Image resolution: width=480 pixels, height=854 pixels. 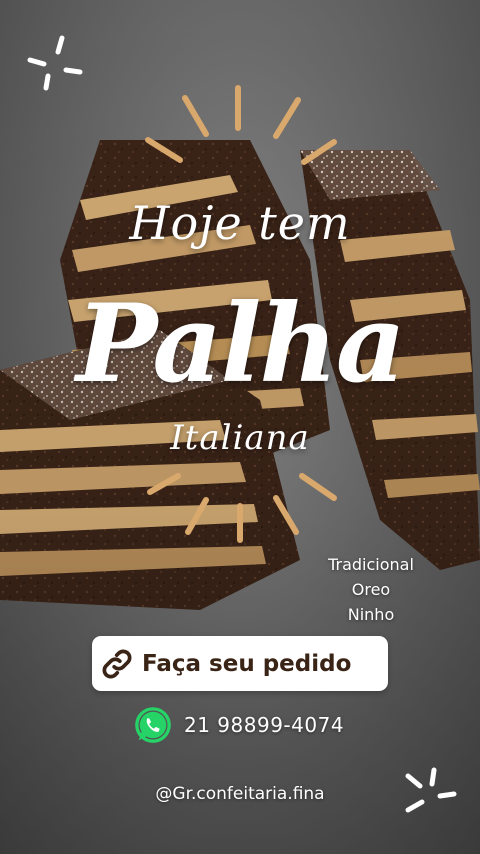 I want to click on flavor-item: Tradicional, so click(x=371, y=564).